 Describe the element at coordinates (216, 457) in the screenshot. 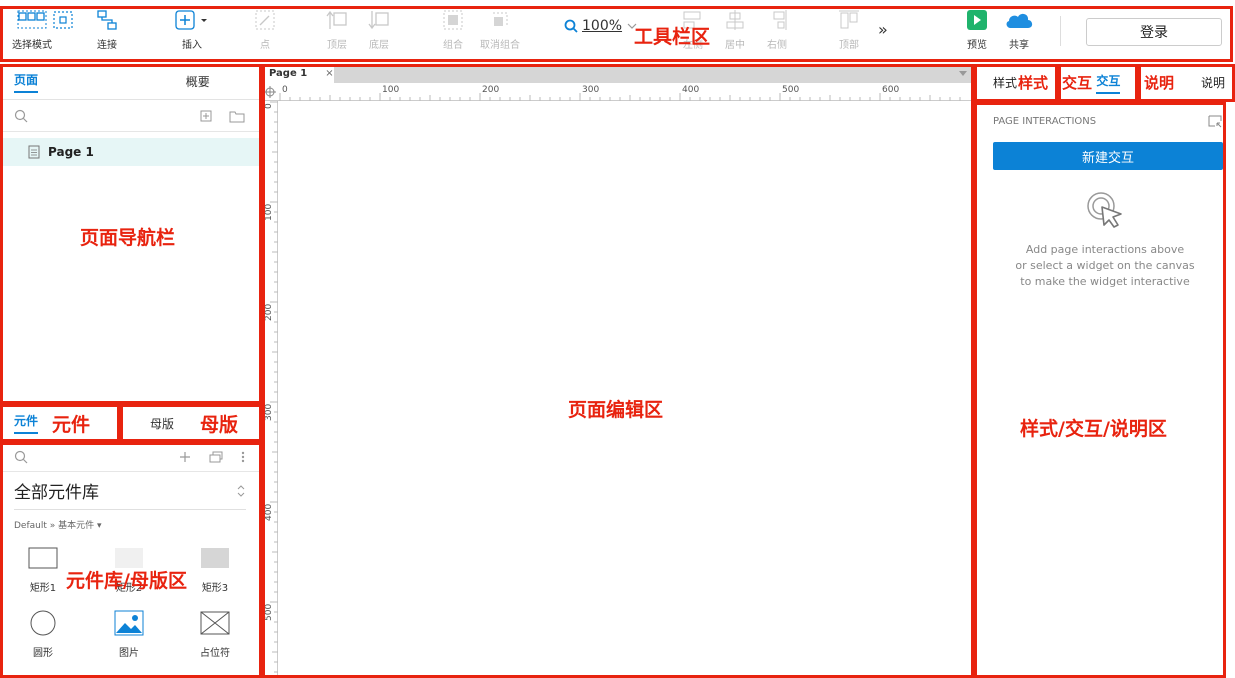

I see `library-options-icon` at that location.